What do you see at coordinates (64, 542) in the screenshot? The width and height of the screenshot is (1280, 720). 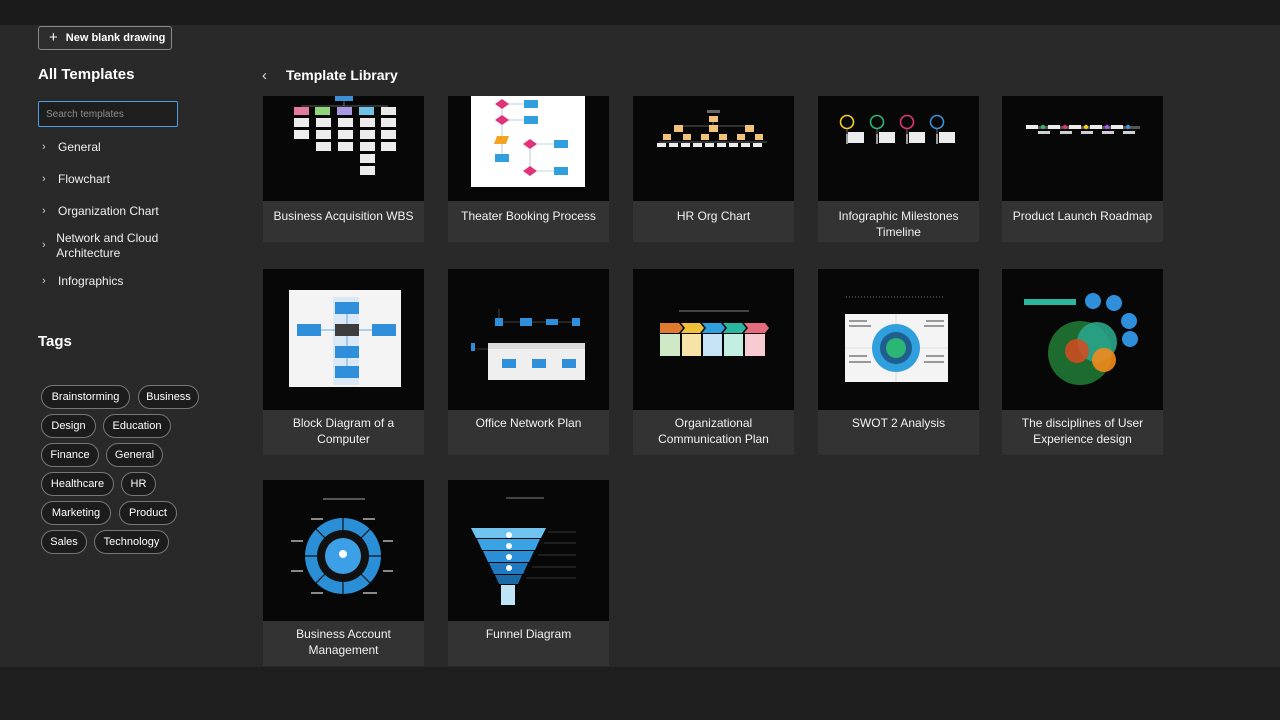 I see `tag-sales: Sales` at bounding box center [64, 542].